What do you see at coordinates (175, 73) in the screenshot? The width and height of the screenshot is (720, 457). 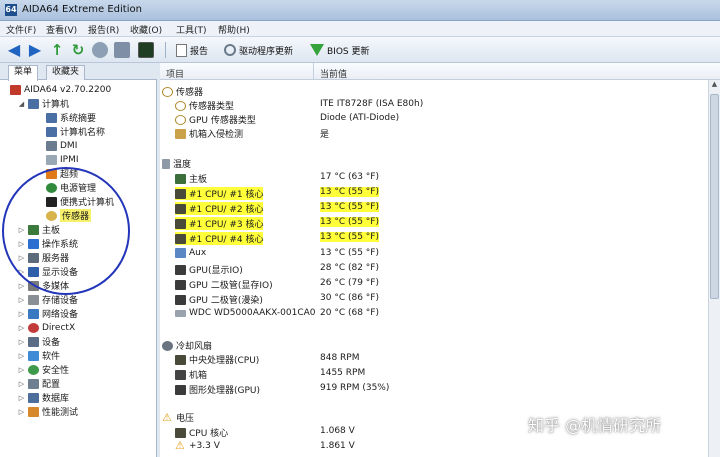 I see `column-item: 项目` at bounding box center [175, 73].